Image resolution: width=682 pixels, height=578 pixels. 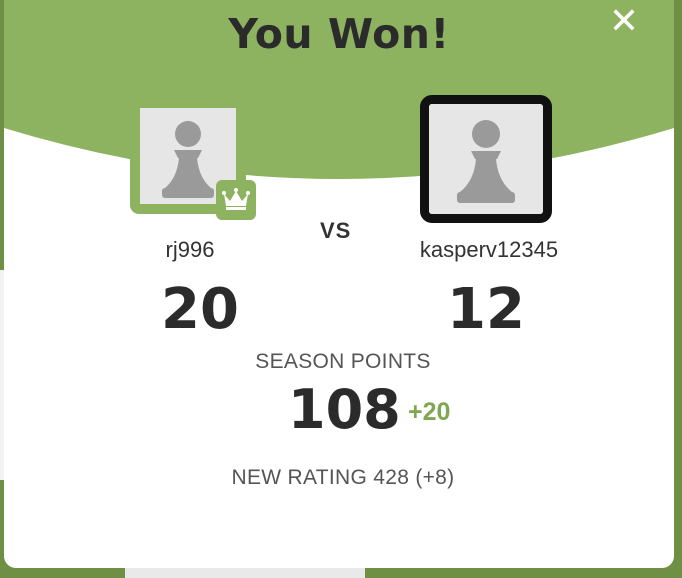 I want to click on background-board-bottom, so click(x=245, y=573).